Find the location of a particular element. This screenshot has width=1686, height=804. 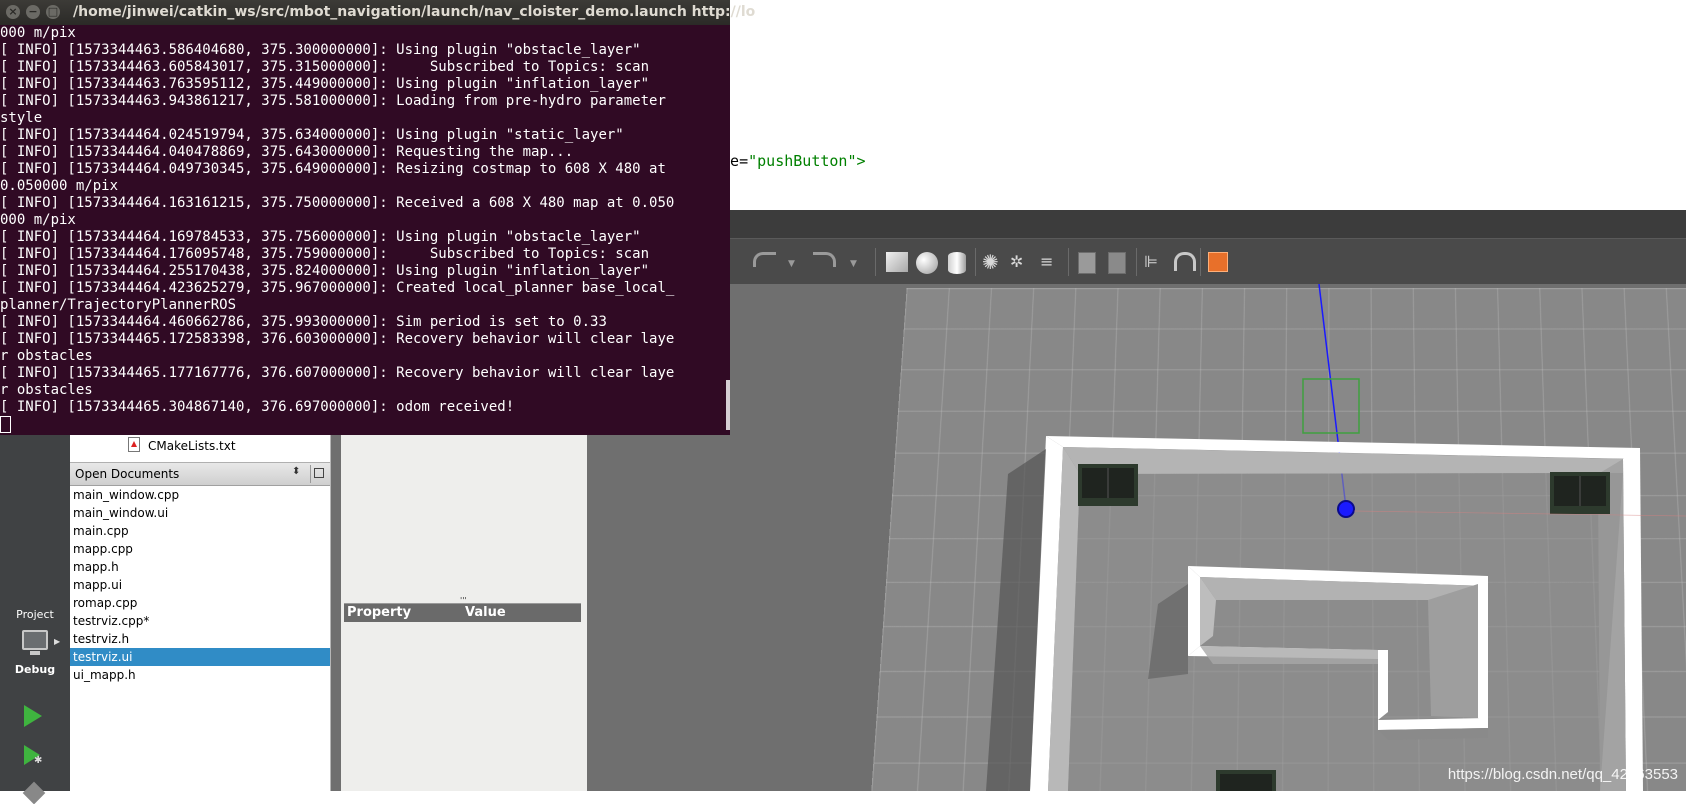

cmake-file-icon is located at coordinates (134, 444).